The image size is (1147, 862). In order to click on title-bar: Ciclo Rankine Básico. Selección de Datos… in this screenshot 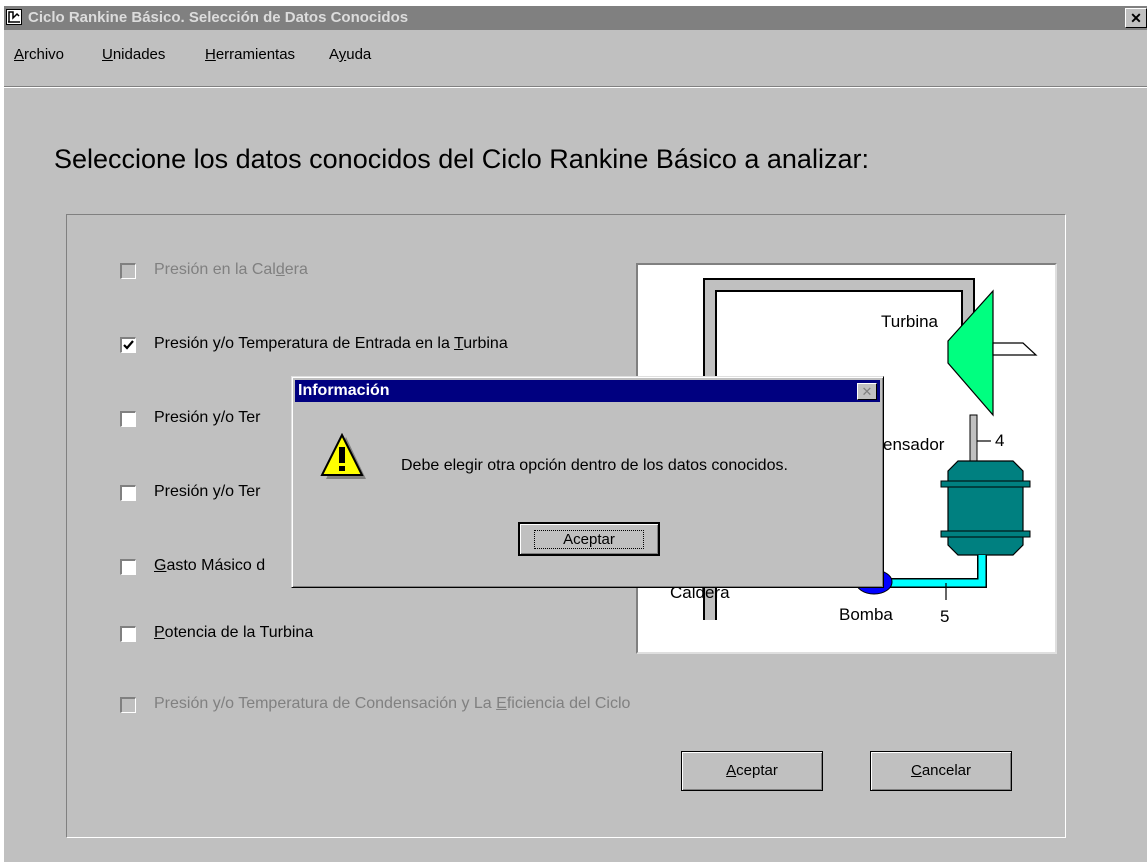, I will do `click(575, 18)`.